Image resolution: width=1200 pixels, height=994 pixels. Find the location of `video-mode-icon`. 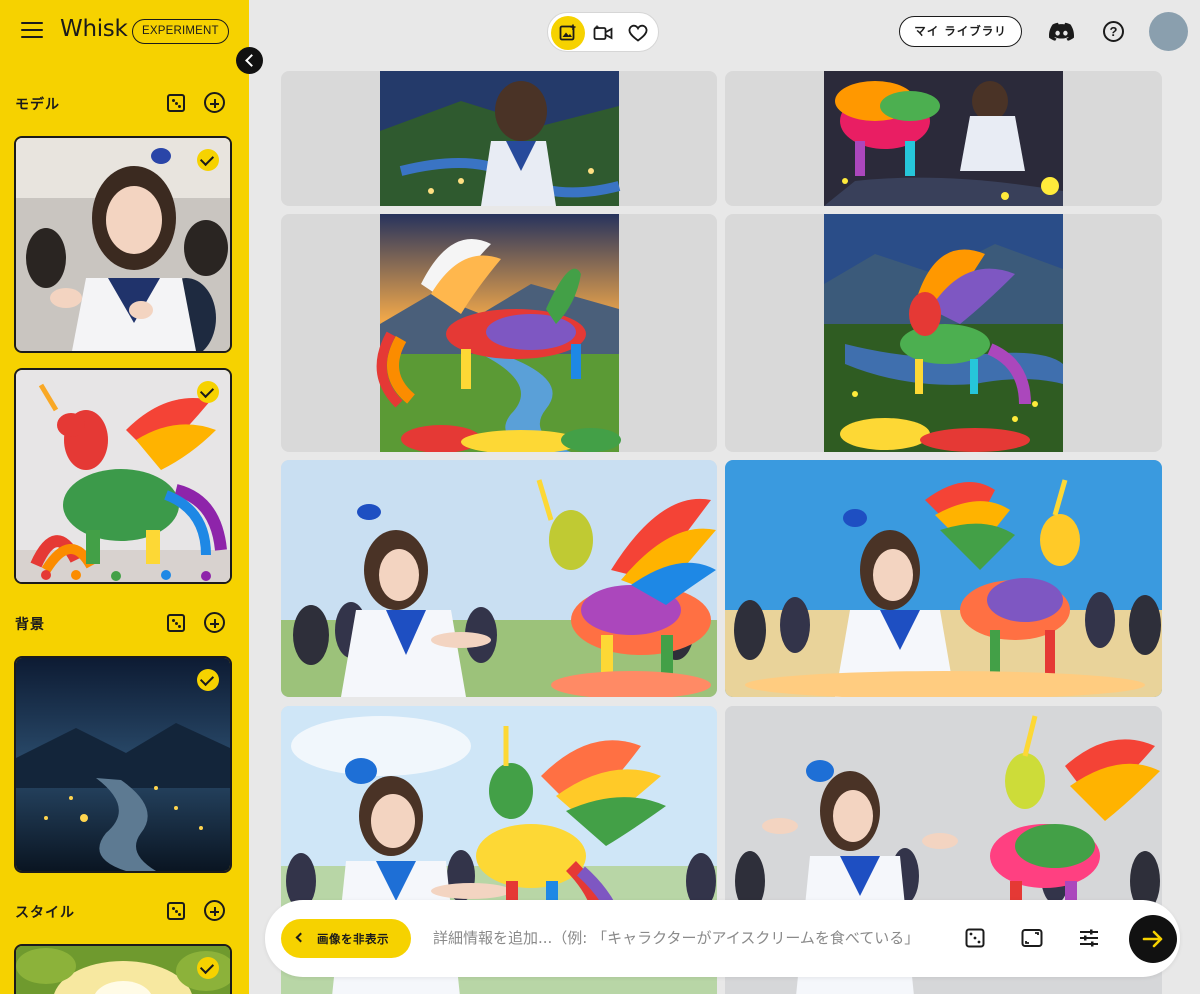

video-mode-icon is located at coordinates (603, 33).